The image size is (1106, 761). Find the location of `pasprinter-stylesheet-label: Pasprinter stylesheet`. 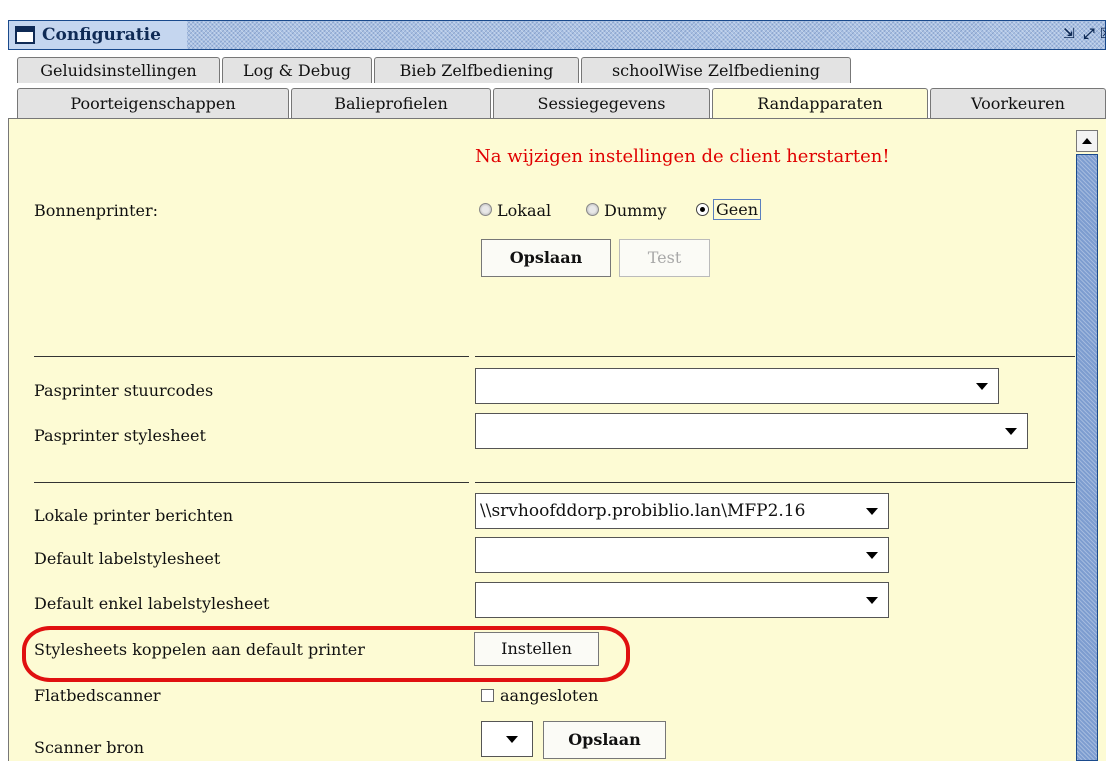

pasprinter-stylesheet-label: Pasprinter stylesheet is located at coordinates (120, 435).